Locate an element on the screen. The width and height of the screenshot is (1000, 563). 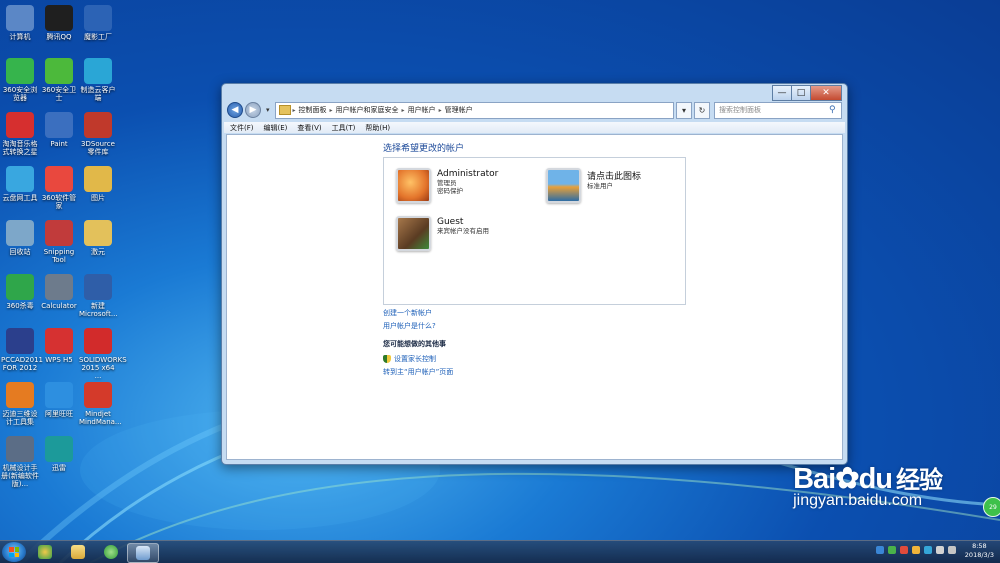
volume-icon is located at coordinates (952, 550).